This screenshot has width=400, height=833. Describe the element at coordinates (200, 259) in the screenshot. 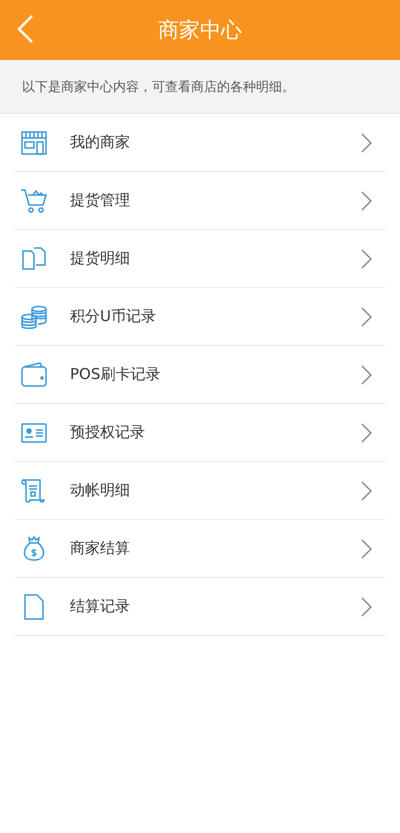

I see `menu-item: 提货明细` at that location.